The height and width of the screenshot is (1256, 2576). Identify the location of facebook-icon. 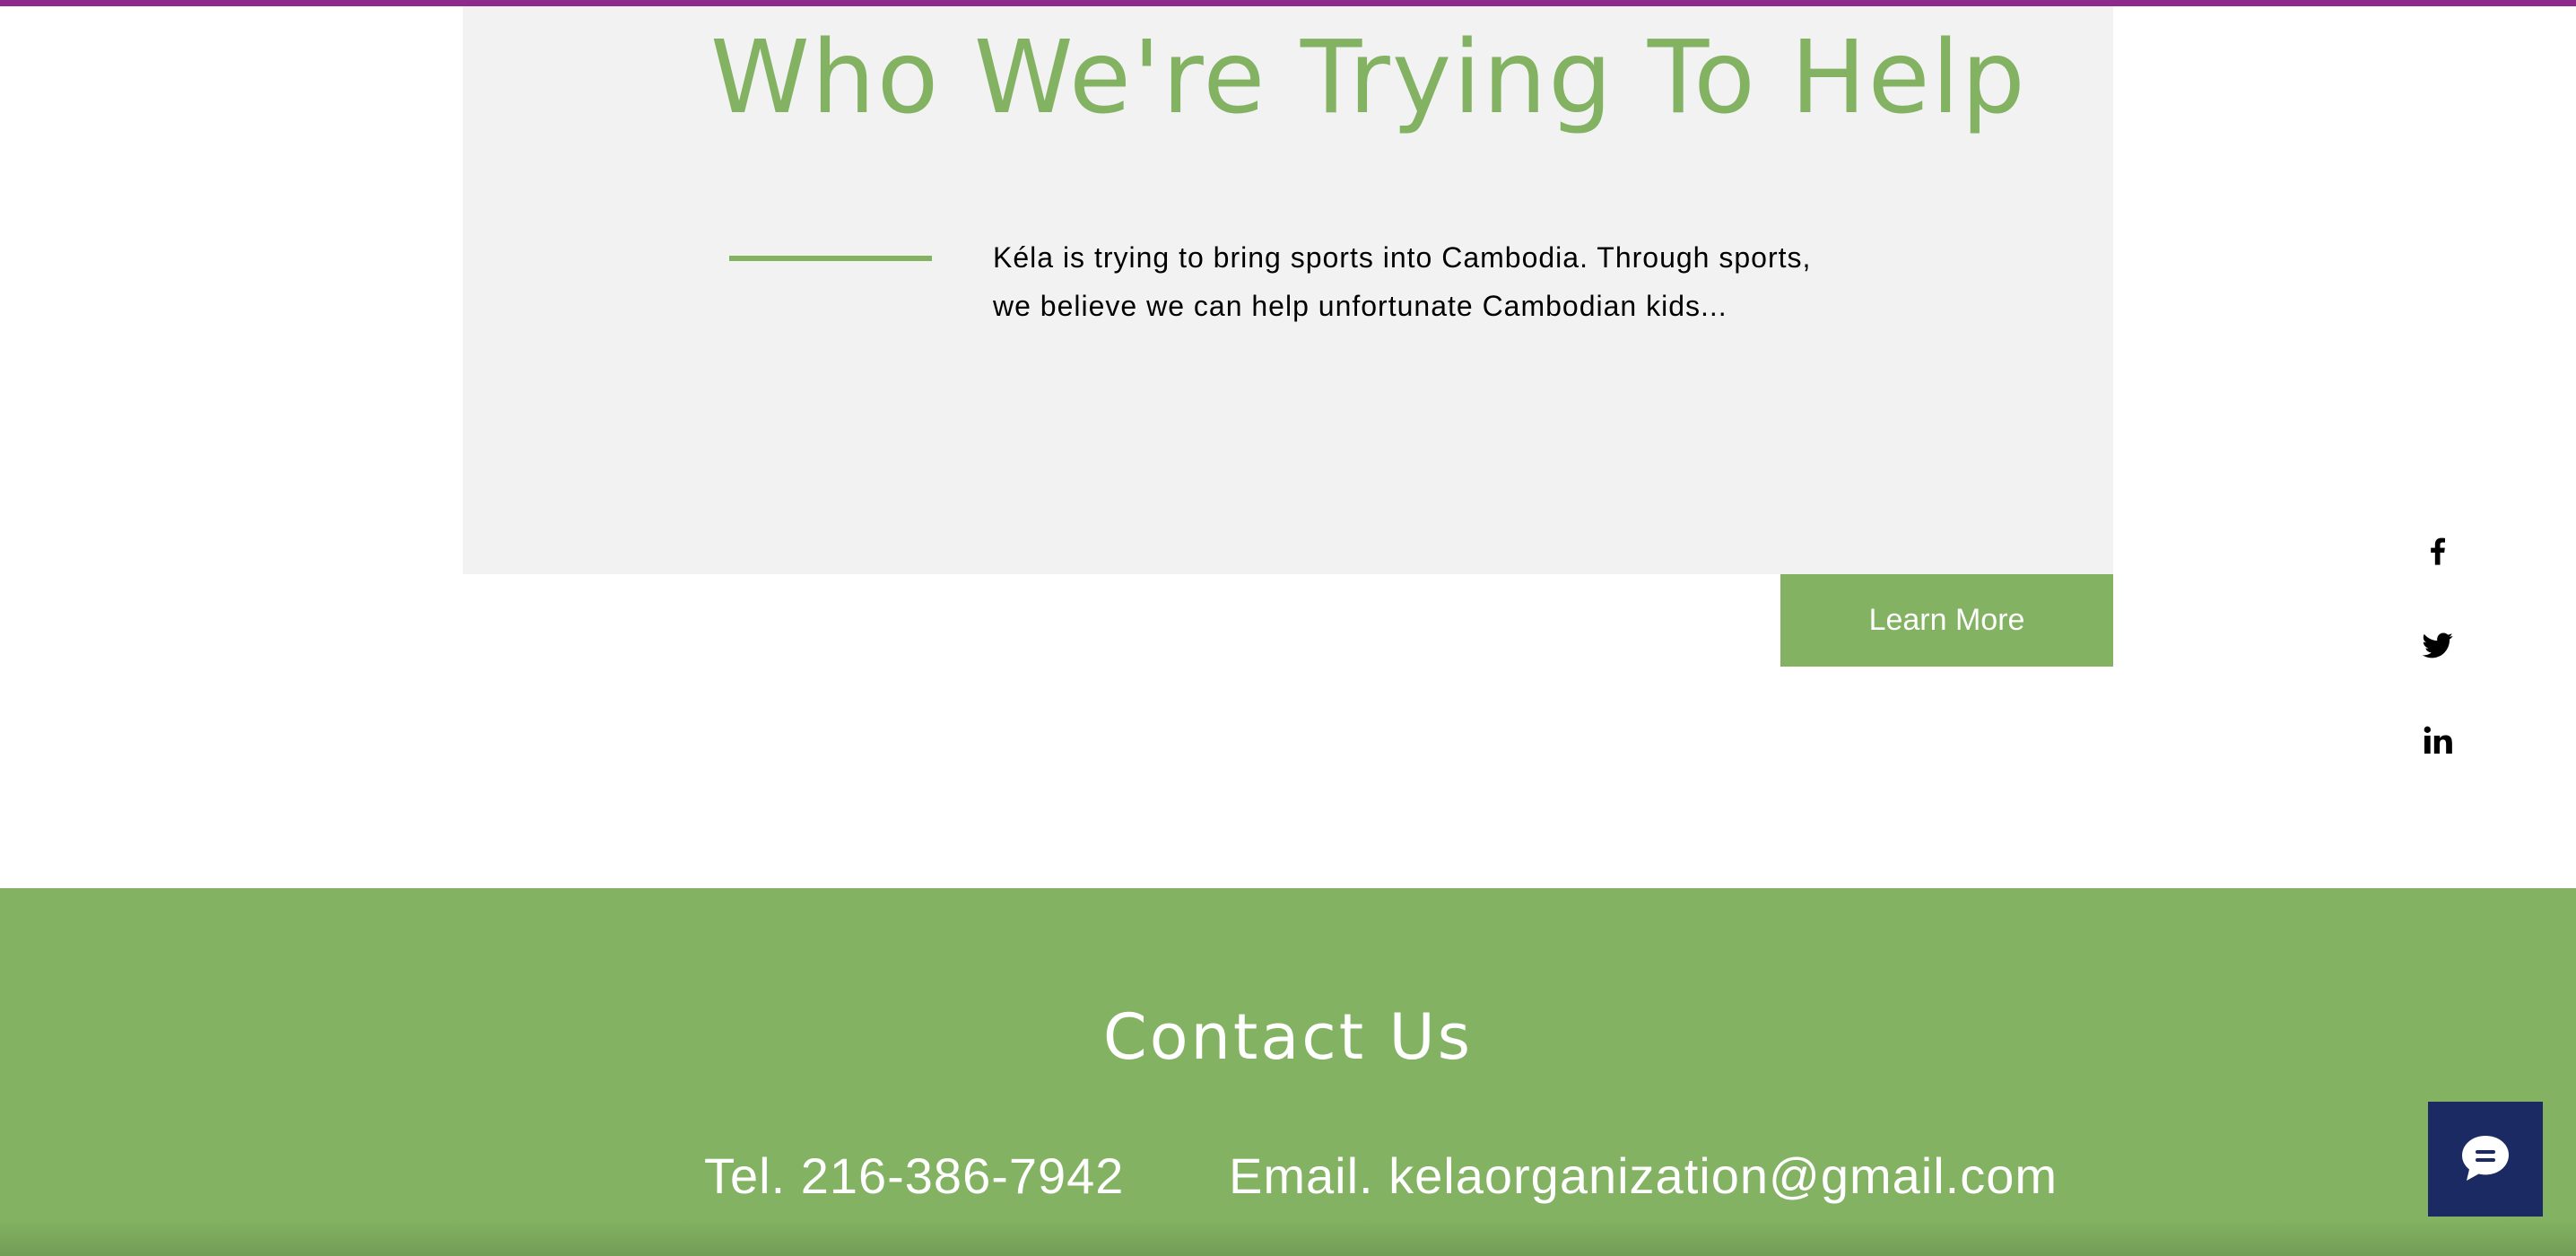
(2438, 551).